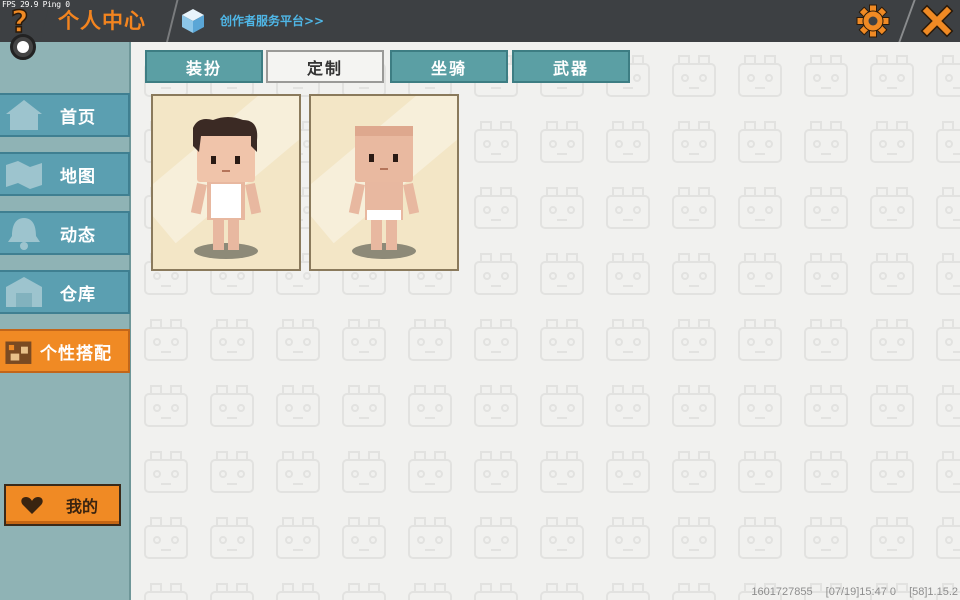 This screenshot has height=600, width=960. What do you see at coordinates (32, 505) in the screenshot?
I see `heart-icon` at bounding box center [32, 505].